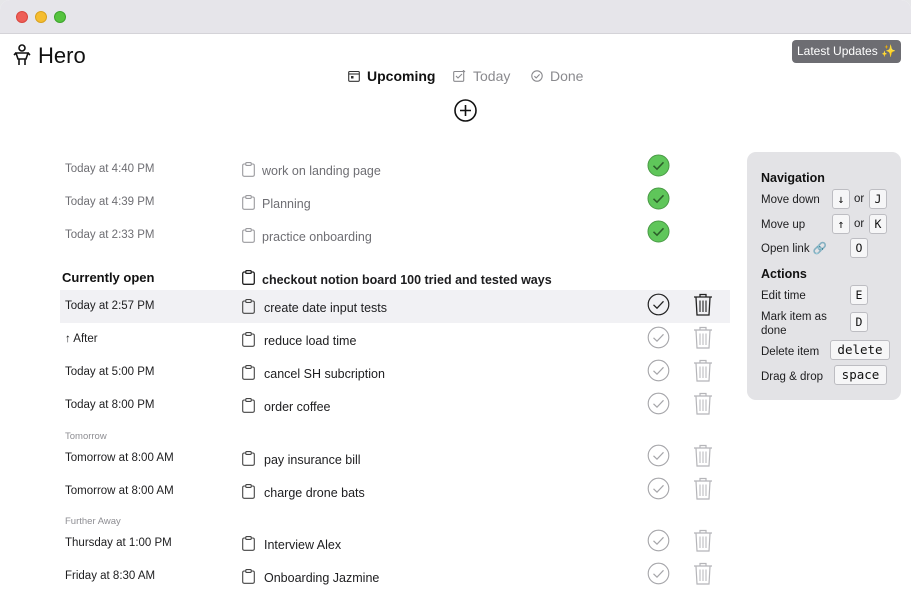 This screenshot has width=911, height=600. What do you see at coordinates (60, 17) in the screenshot?
I see `zoom-window-button` at bounding box center [60, 17].